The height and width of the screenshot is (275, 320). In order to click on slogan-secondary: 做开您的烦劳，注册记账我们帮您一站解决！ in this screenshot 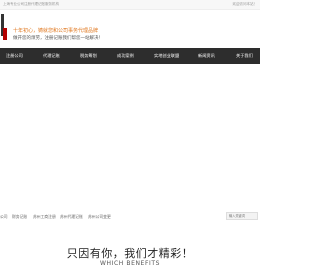, I will do `click(58, 38)`.